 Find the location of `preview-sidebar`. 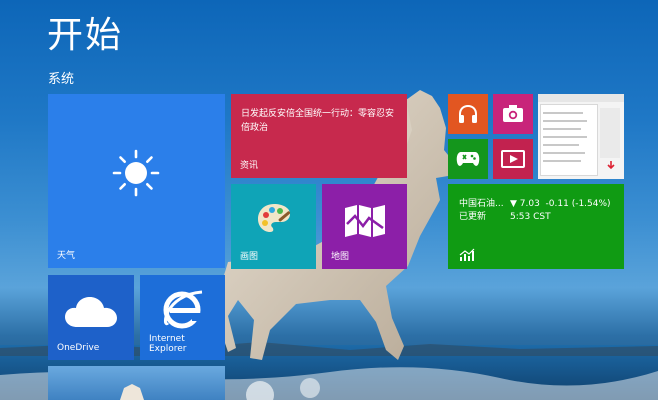

preview-sidebar is located at coordinates (610, 133).